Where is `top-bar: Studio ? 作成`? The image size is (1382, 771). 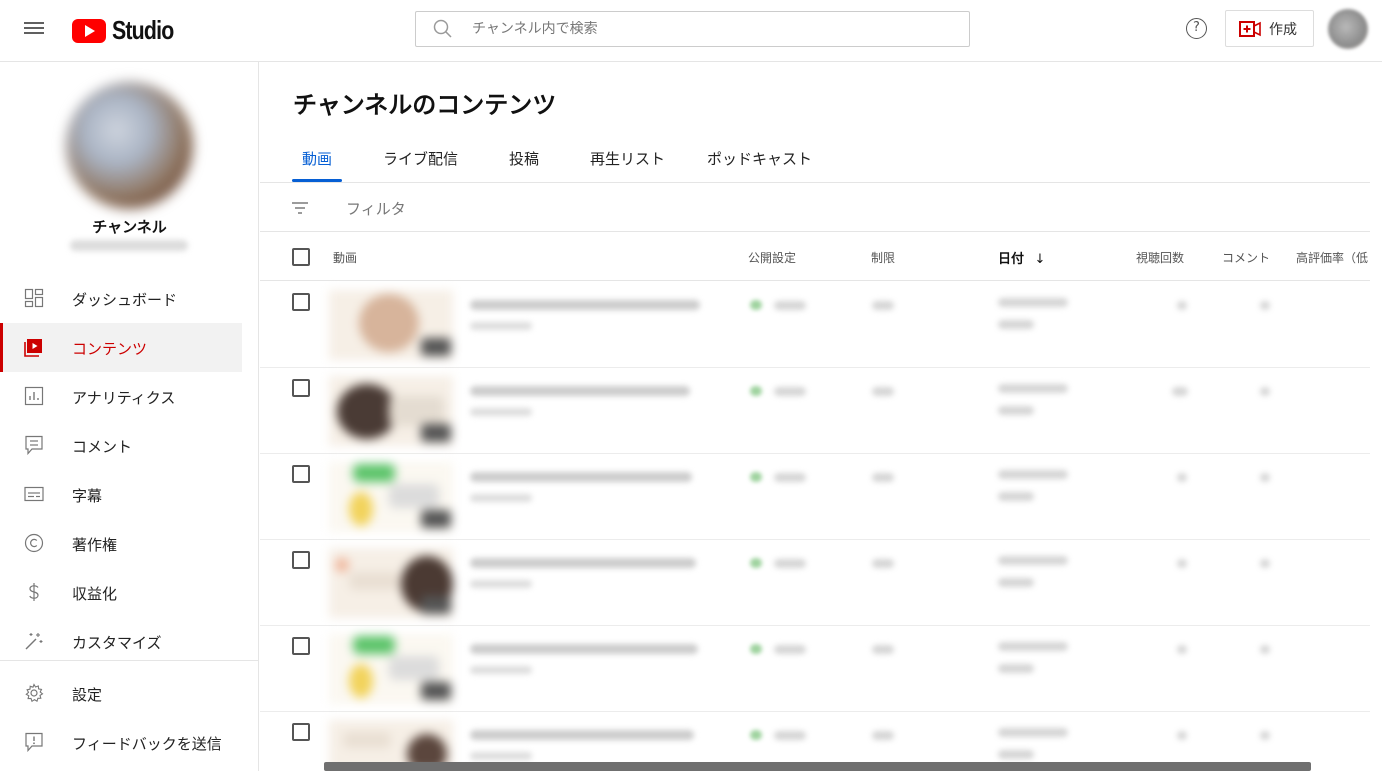
top-bar: Studio ? 作成 is located at coordinates (691, 31).